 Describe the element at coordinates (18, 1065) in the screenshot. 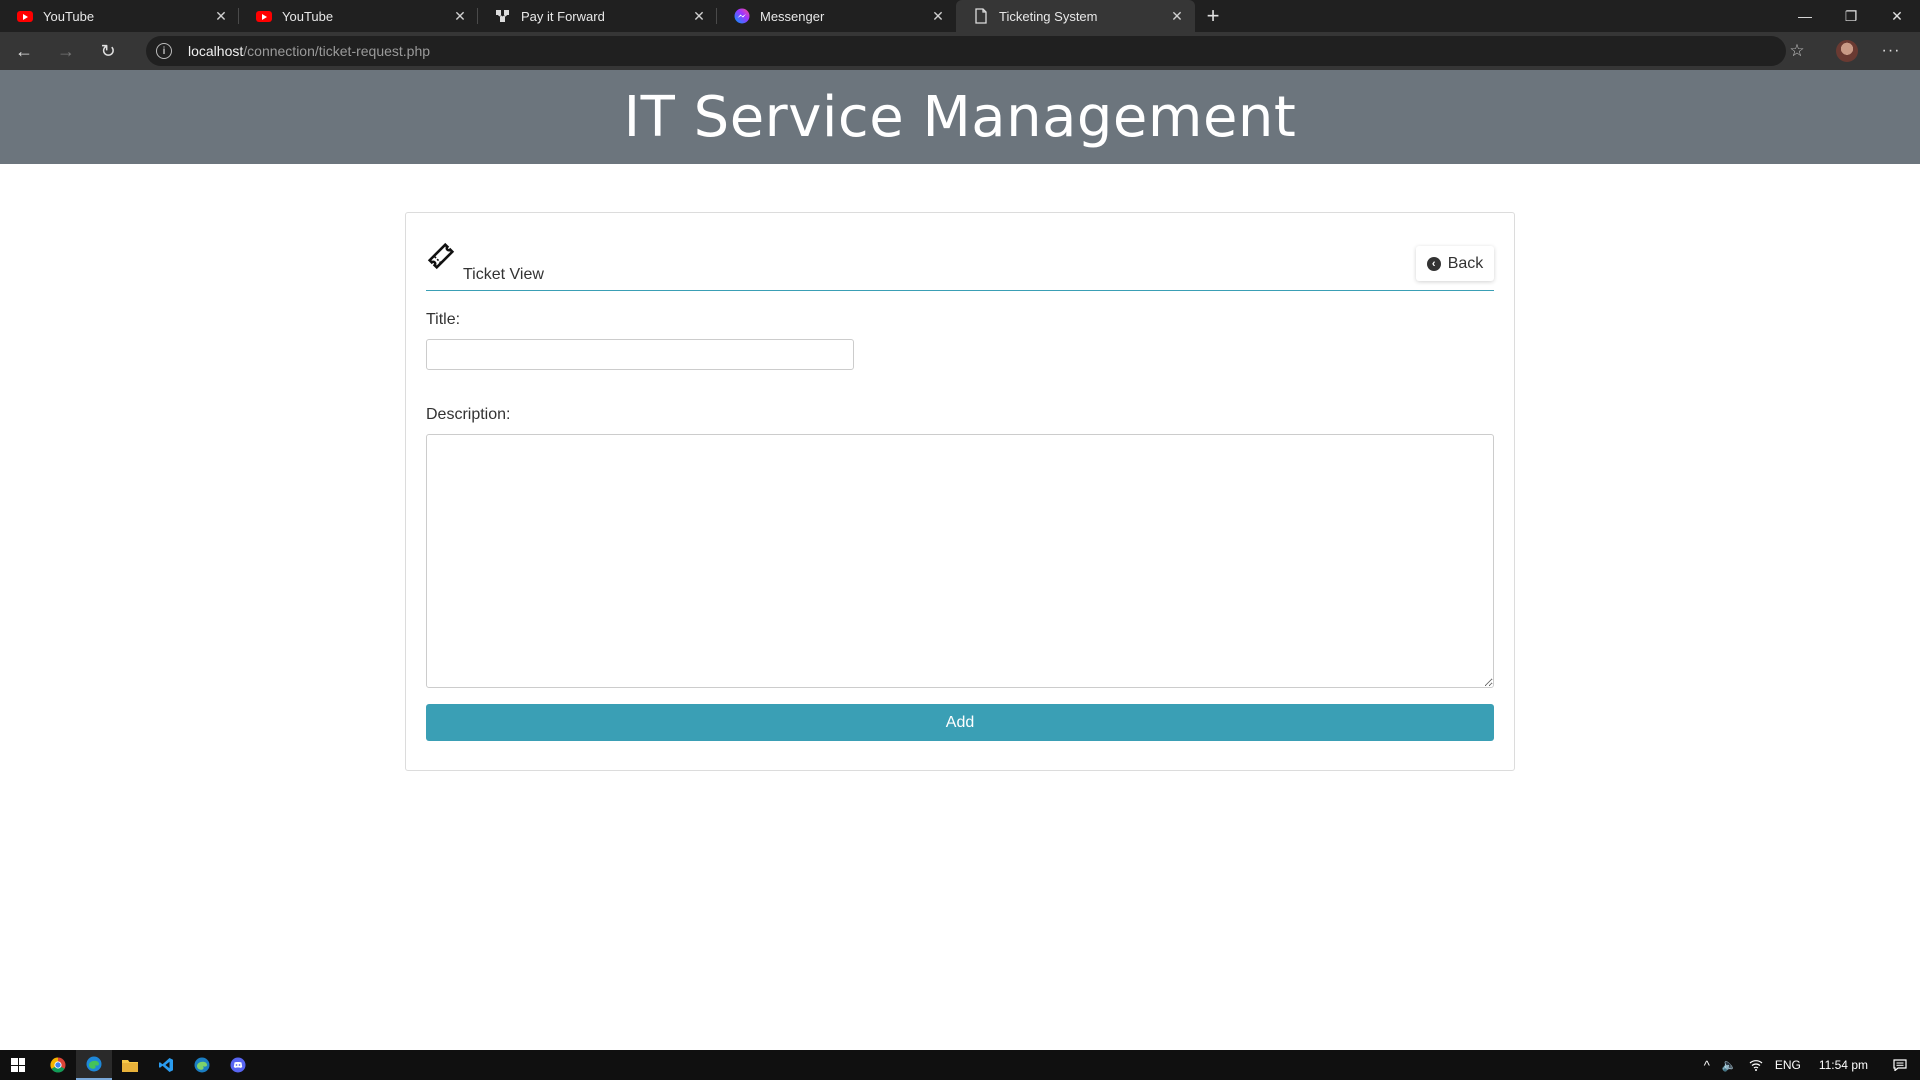

I see `windows-start-icon` at that location.